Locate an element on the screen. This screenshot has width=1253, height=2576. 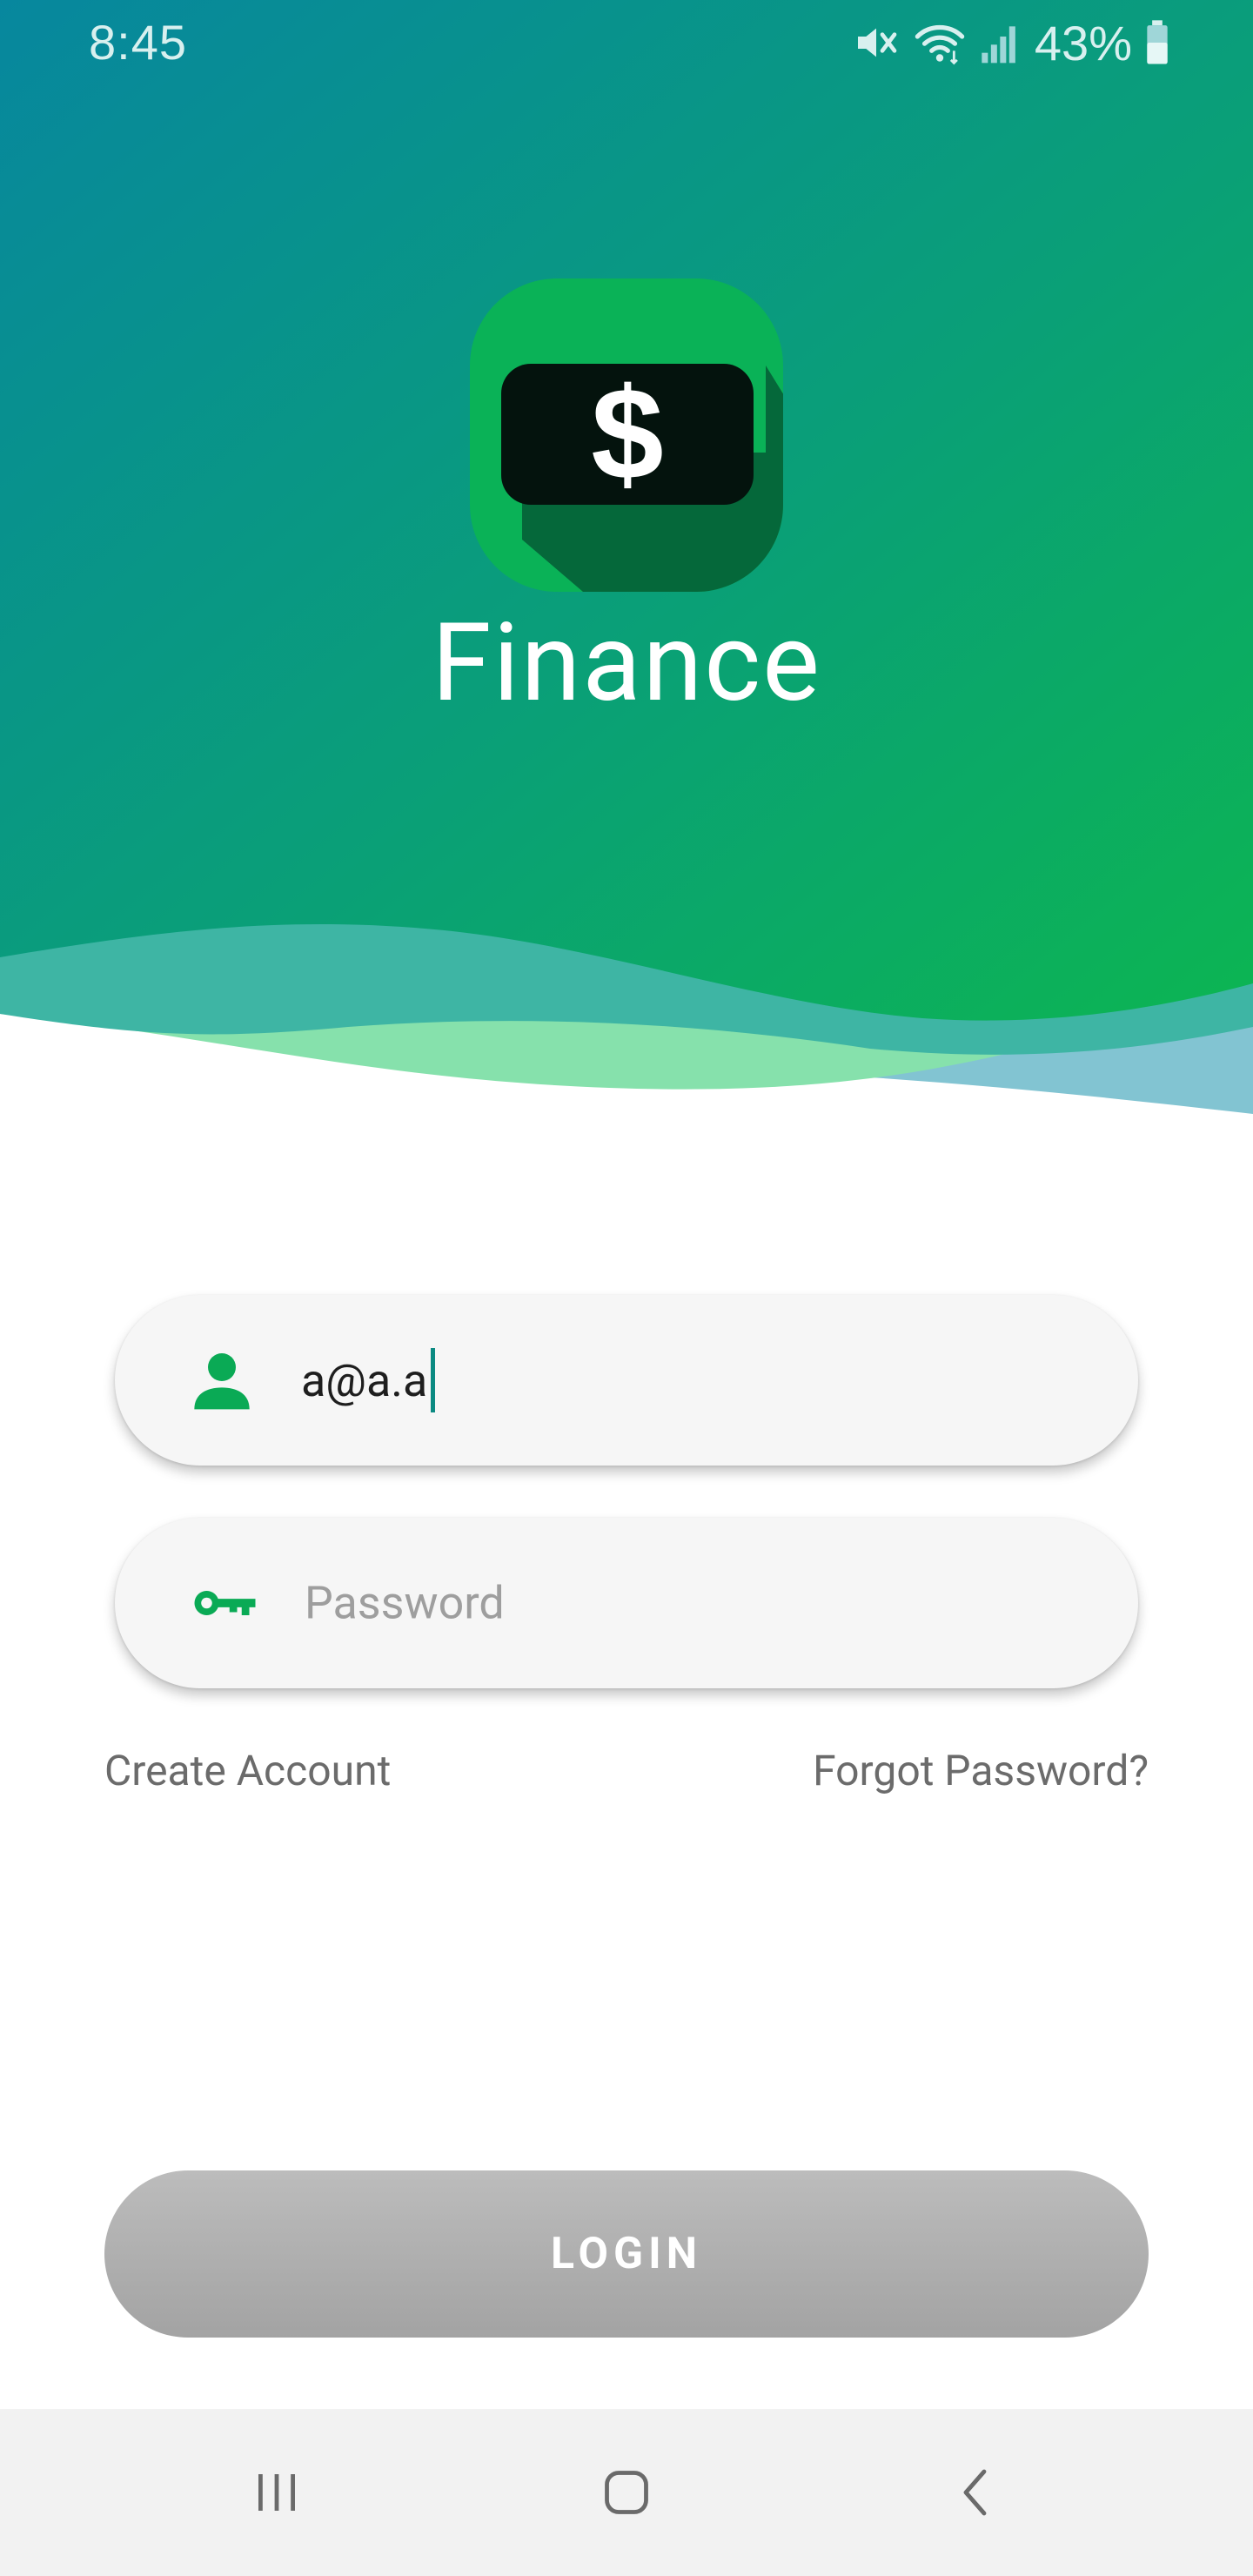
back-button is located at coordinates (977, 2492).